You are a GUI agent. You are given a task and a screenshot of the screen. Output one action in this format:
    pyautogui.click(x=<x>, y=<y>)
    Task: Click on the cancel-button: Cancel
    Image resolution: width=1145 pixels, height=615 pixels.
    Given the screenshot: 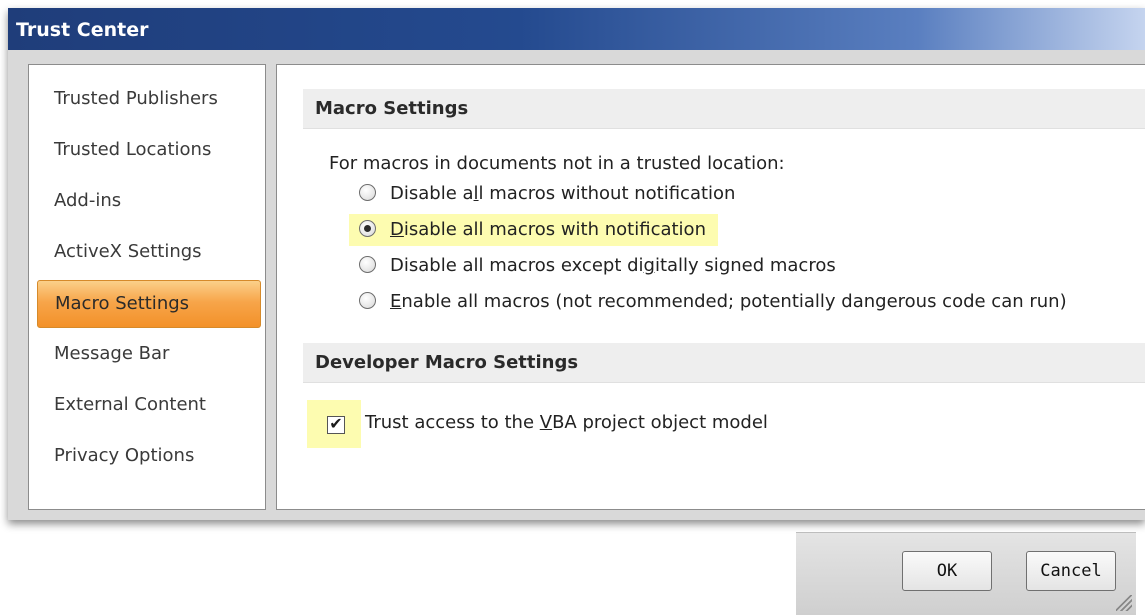 What is the action you would take?
    pyautogui.click(x=1071, y=571)
    